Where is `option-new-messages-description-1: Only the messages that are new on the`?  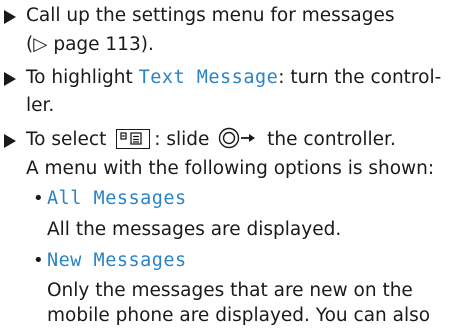 option-new-messages-description-1: Only the messages that are new on the is located at coordinates (230, 290).